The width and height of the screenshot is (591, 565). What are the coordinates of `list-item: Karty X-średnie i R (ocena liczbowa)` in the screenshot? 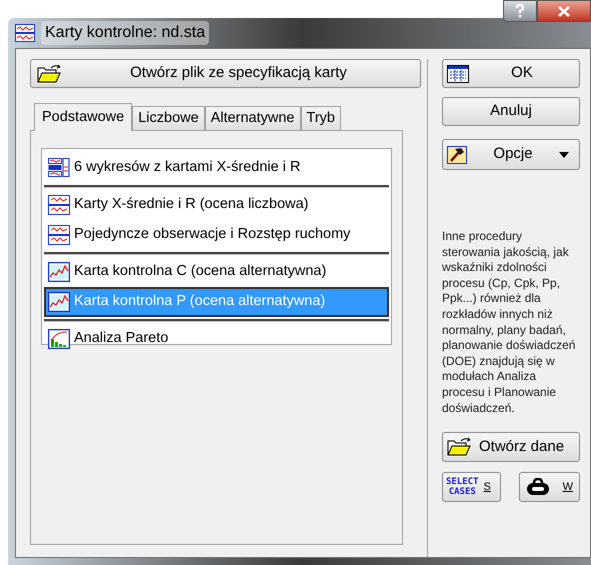 It's located at (216, 205).